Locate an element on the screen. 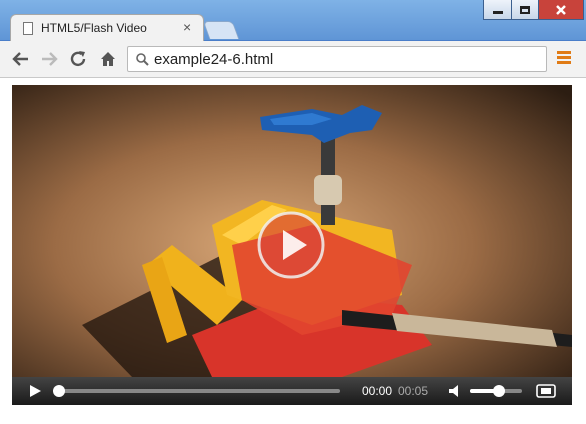  browser-toolbar is located at coordinates (293, 59).